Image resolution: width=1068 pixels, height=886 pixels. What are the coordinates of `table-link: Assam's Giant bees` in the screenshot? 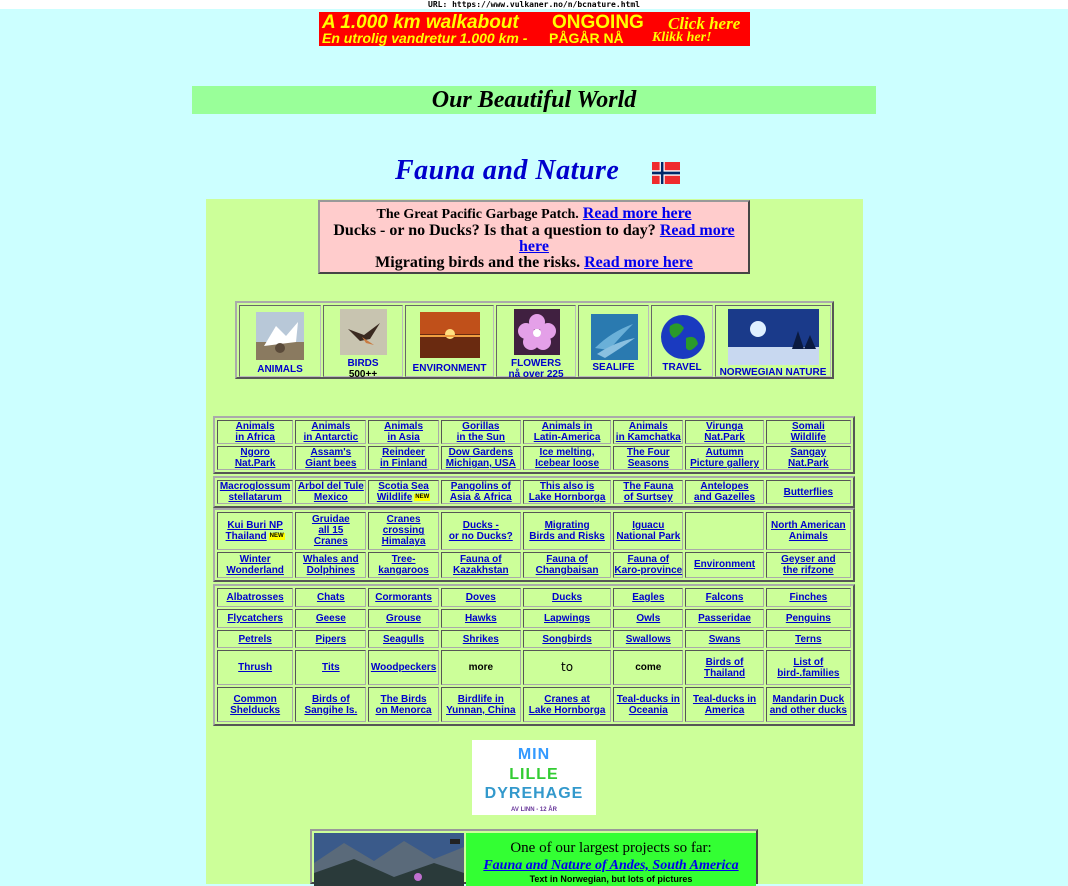 It's located at (330, 458).